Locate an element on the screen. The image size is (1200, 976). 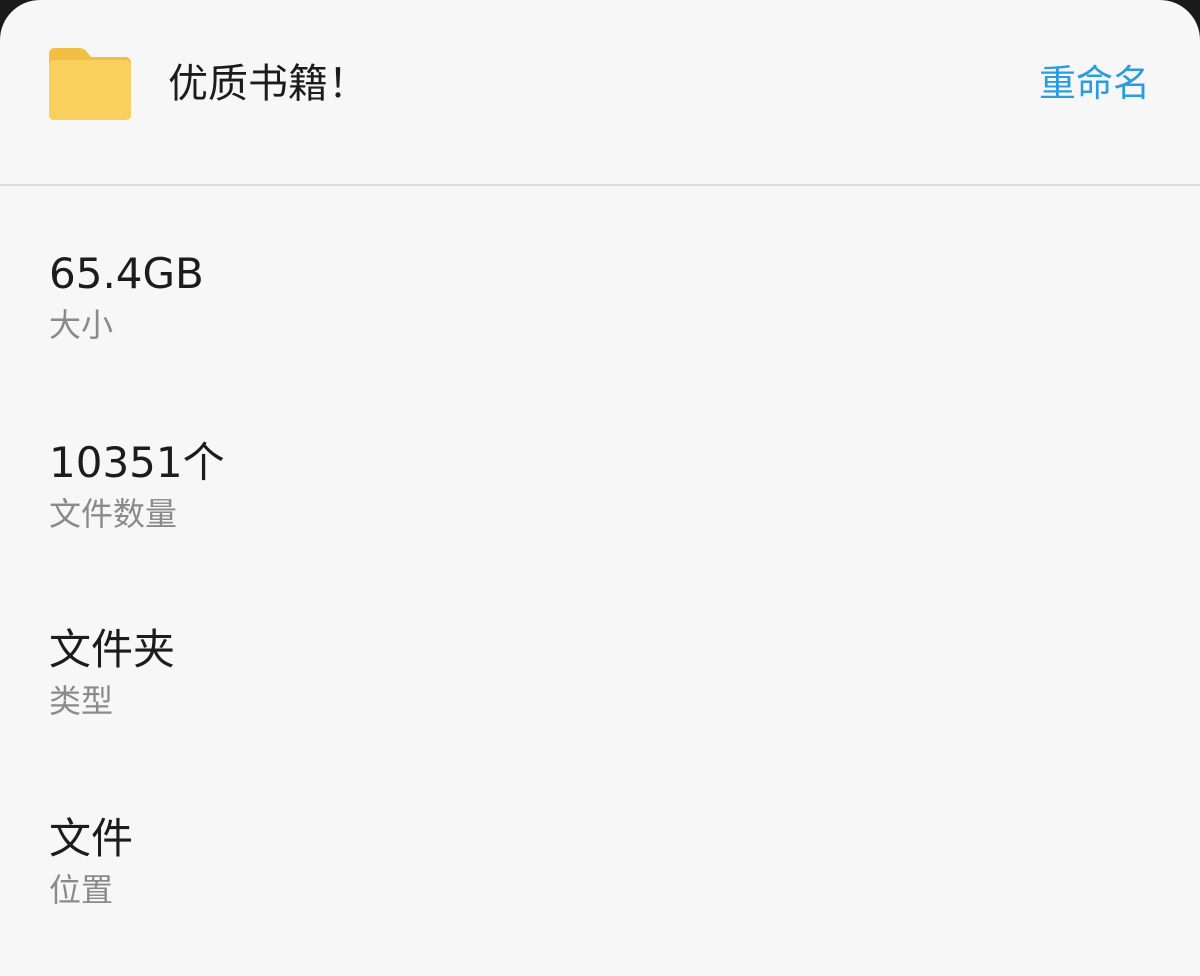
detail-value: 10351个 is located at coordinates (137, 462).